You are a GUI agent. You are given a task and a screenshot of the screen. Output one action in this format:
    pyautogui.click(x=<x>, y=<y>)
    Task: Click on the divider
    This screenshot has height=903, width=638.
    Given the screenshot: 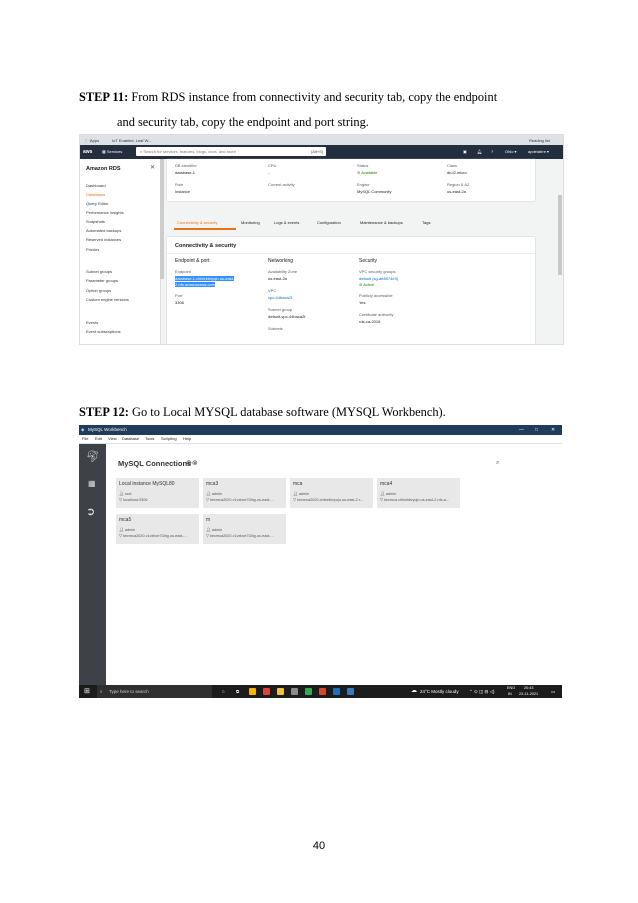 What is the action you would take?
    pyautogui.click(x=351, y=253)
    